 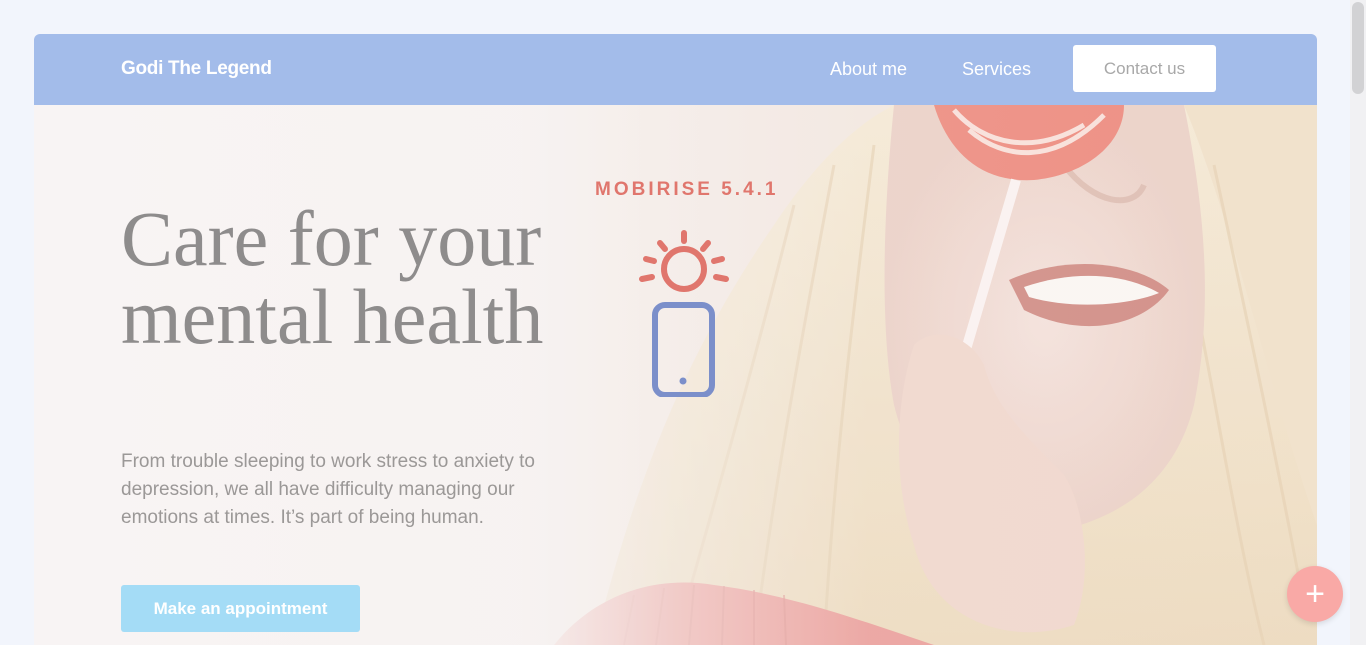 What do you see at coordinates (684, 261) in the screenshot?
I see `sun-icon` at bounding box center [684, 261].